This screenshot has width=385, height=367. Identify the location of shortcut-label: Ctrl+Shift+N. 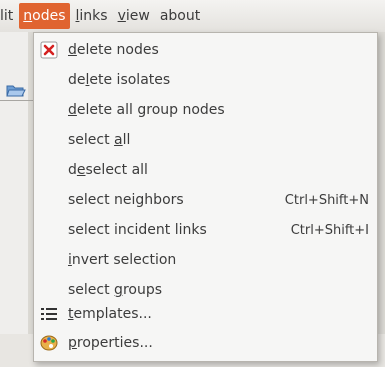
(326, 200).